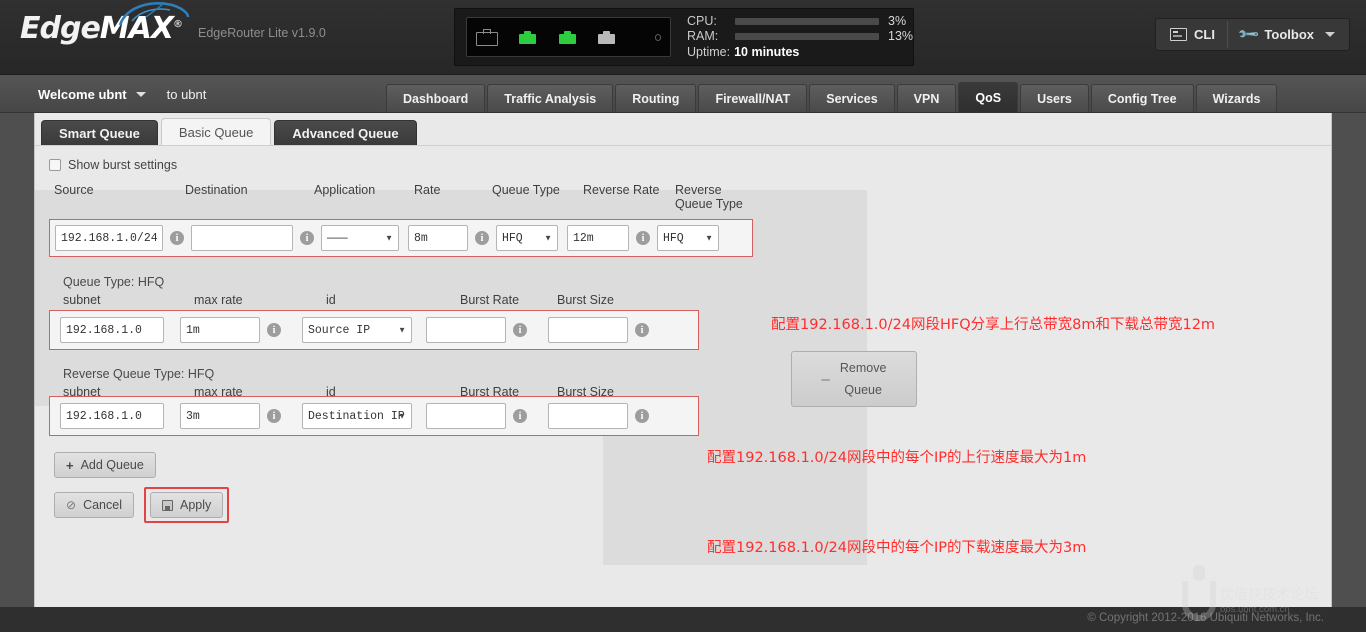  I want to click on subtab-basic-queue: Basic Queue, so click(216, 131).